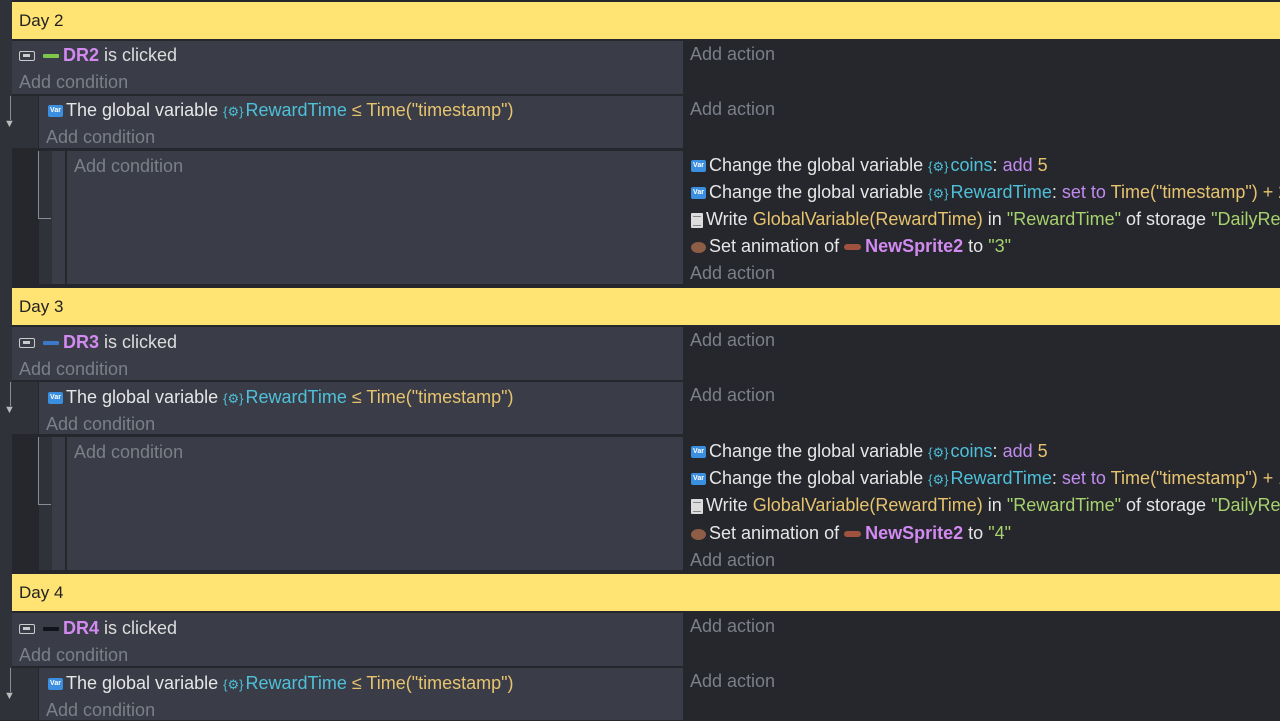  I want to click on expression-suffix: + 20, so click(1271, 192).